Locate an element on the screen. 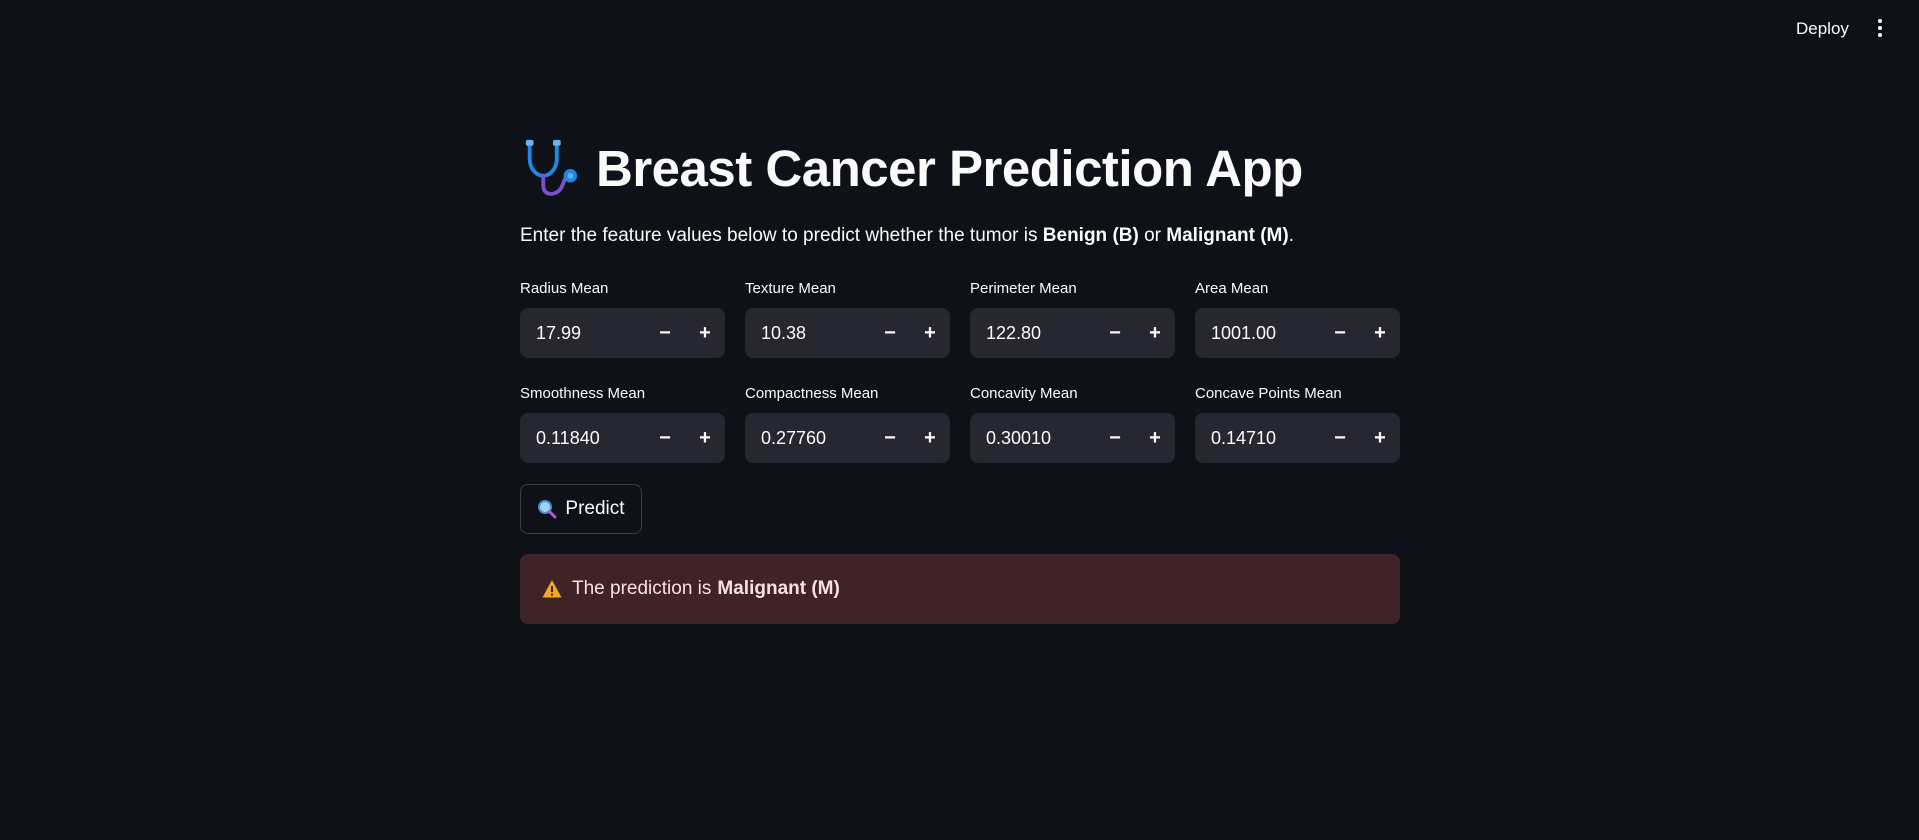  field-perimeter-mean: Perimeter Mean − + is located at coordinates (1072, 318).